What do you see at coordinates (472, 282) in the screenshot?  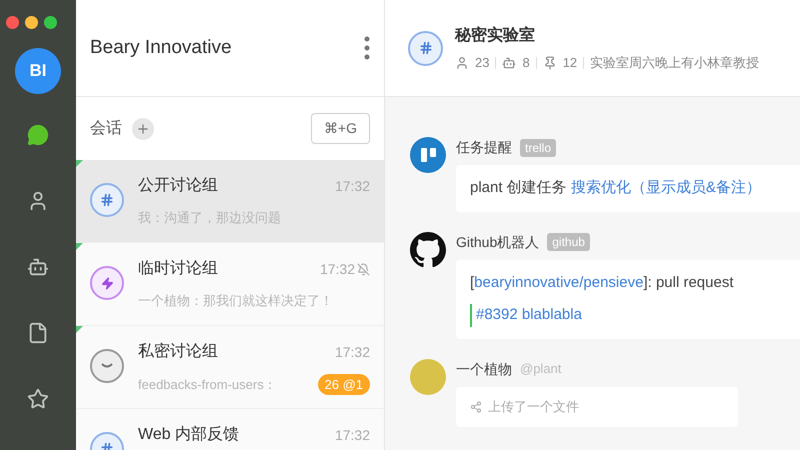 I see `message-text: [` at bounding box center [472, 282].